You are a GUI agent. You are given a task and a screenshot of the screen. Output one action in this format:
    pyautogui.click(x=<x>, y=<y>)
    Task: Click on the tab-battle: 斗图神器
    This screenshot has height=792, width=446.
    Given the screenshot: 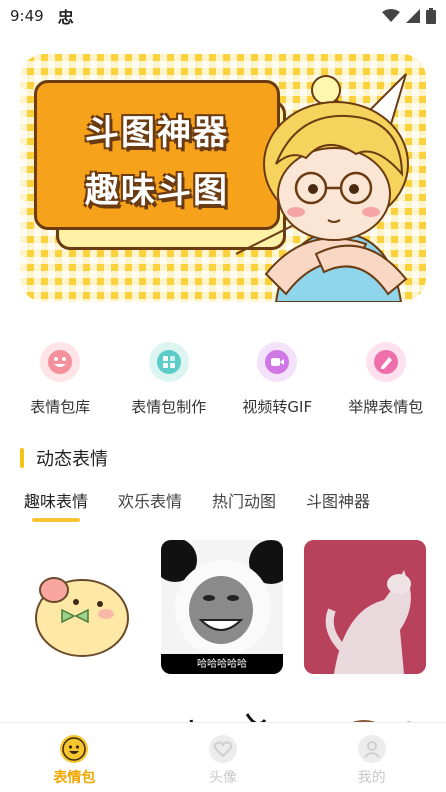 What is the action you would take?
    pyautogui.click(x=338, y=502)
    